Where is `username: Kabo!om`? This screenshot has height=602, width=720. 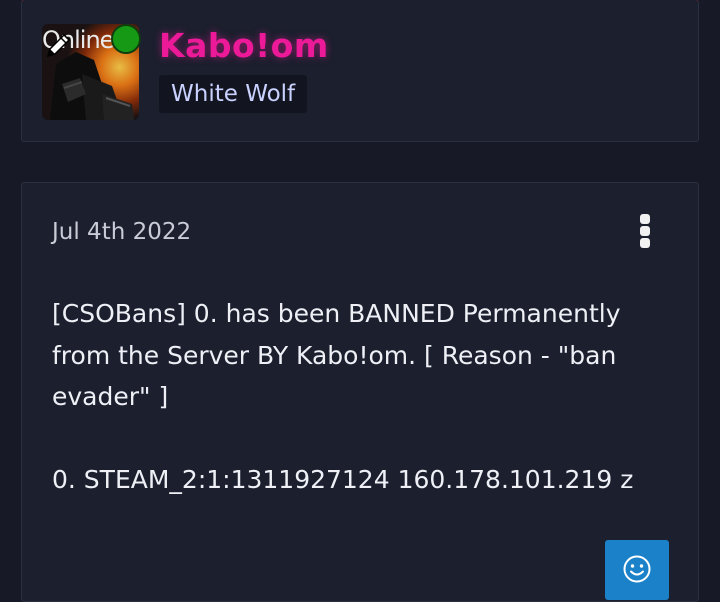
username: Kabo!om is located at coordinates (244, 45).